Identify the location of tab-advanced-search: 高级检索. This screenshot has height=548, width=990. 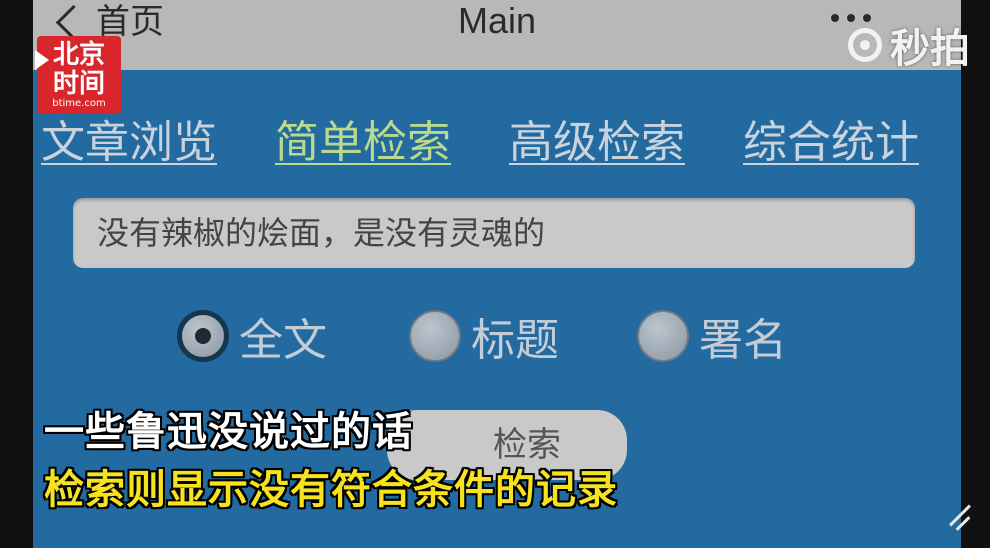
(597, 143).